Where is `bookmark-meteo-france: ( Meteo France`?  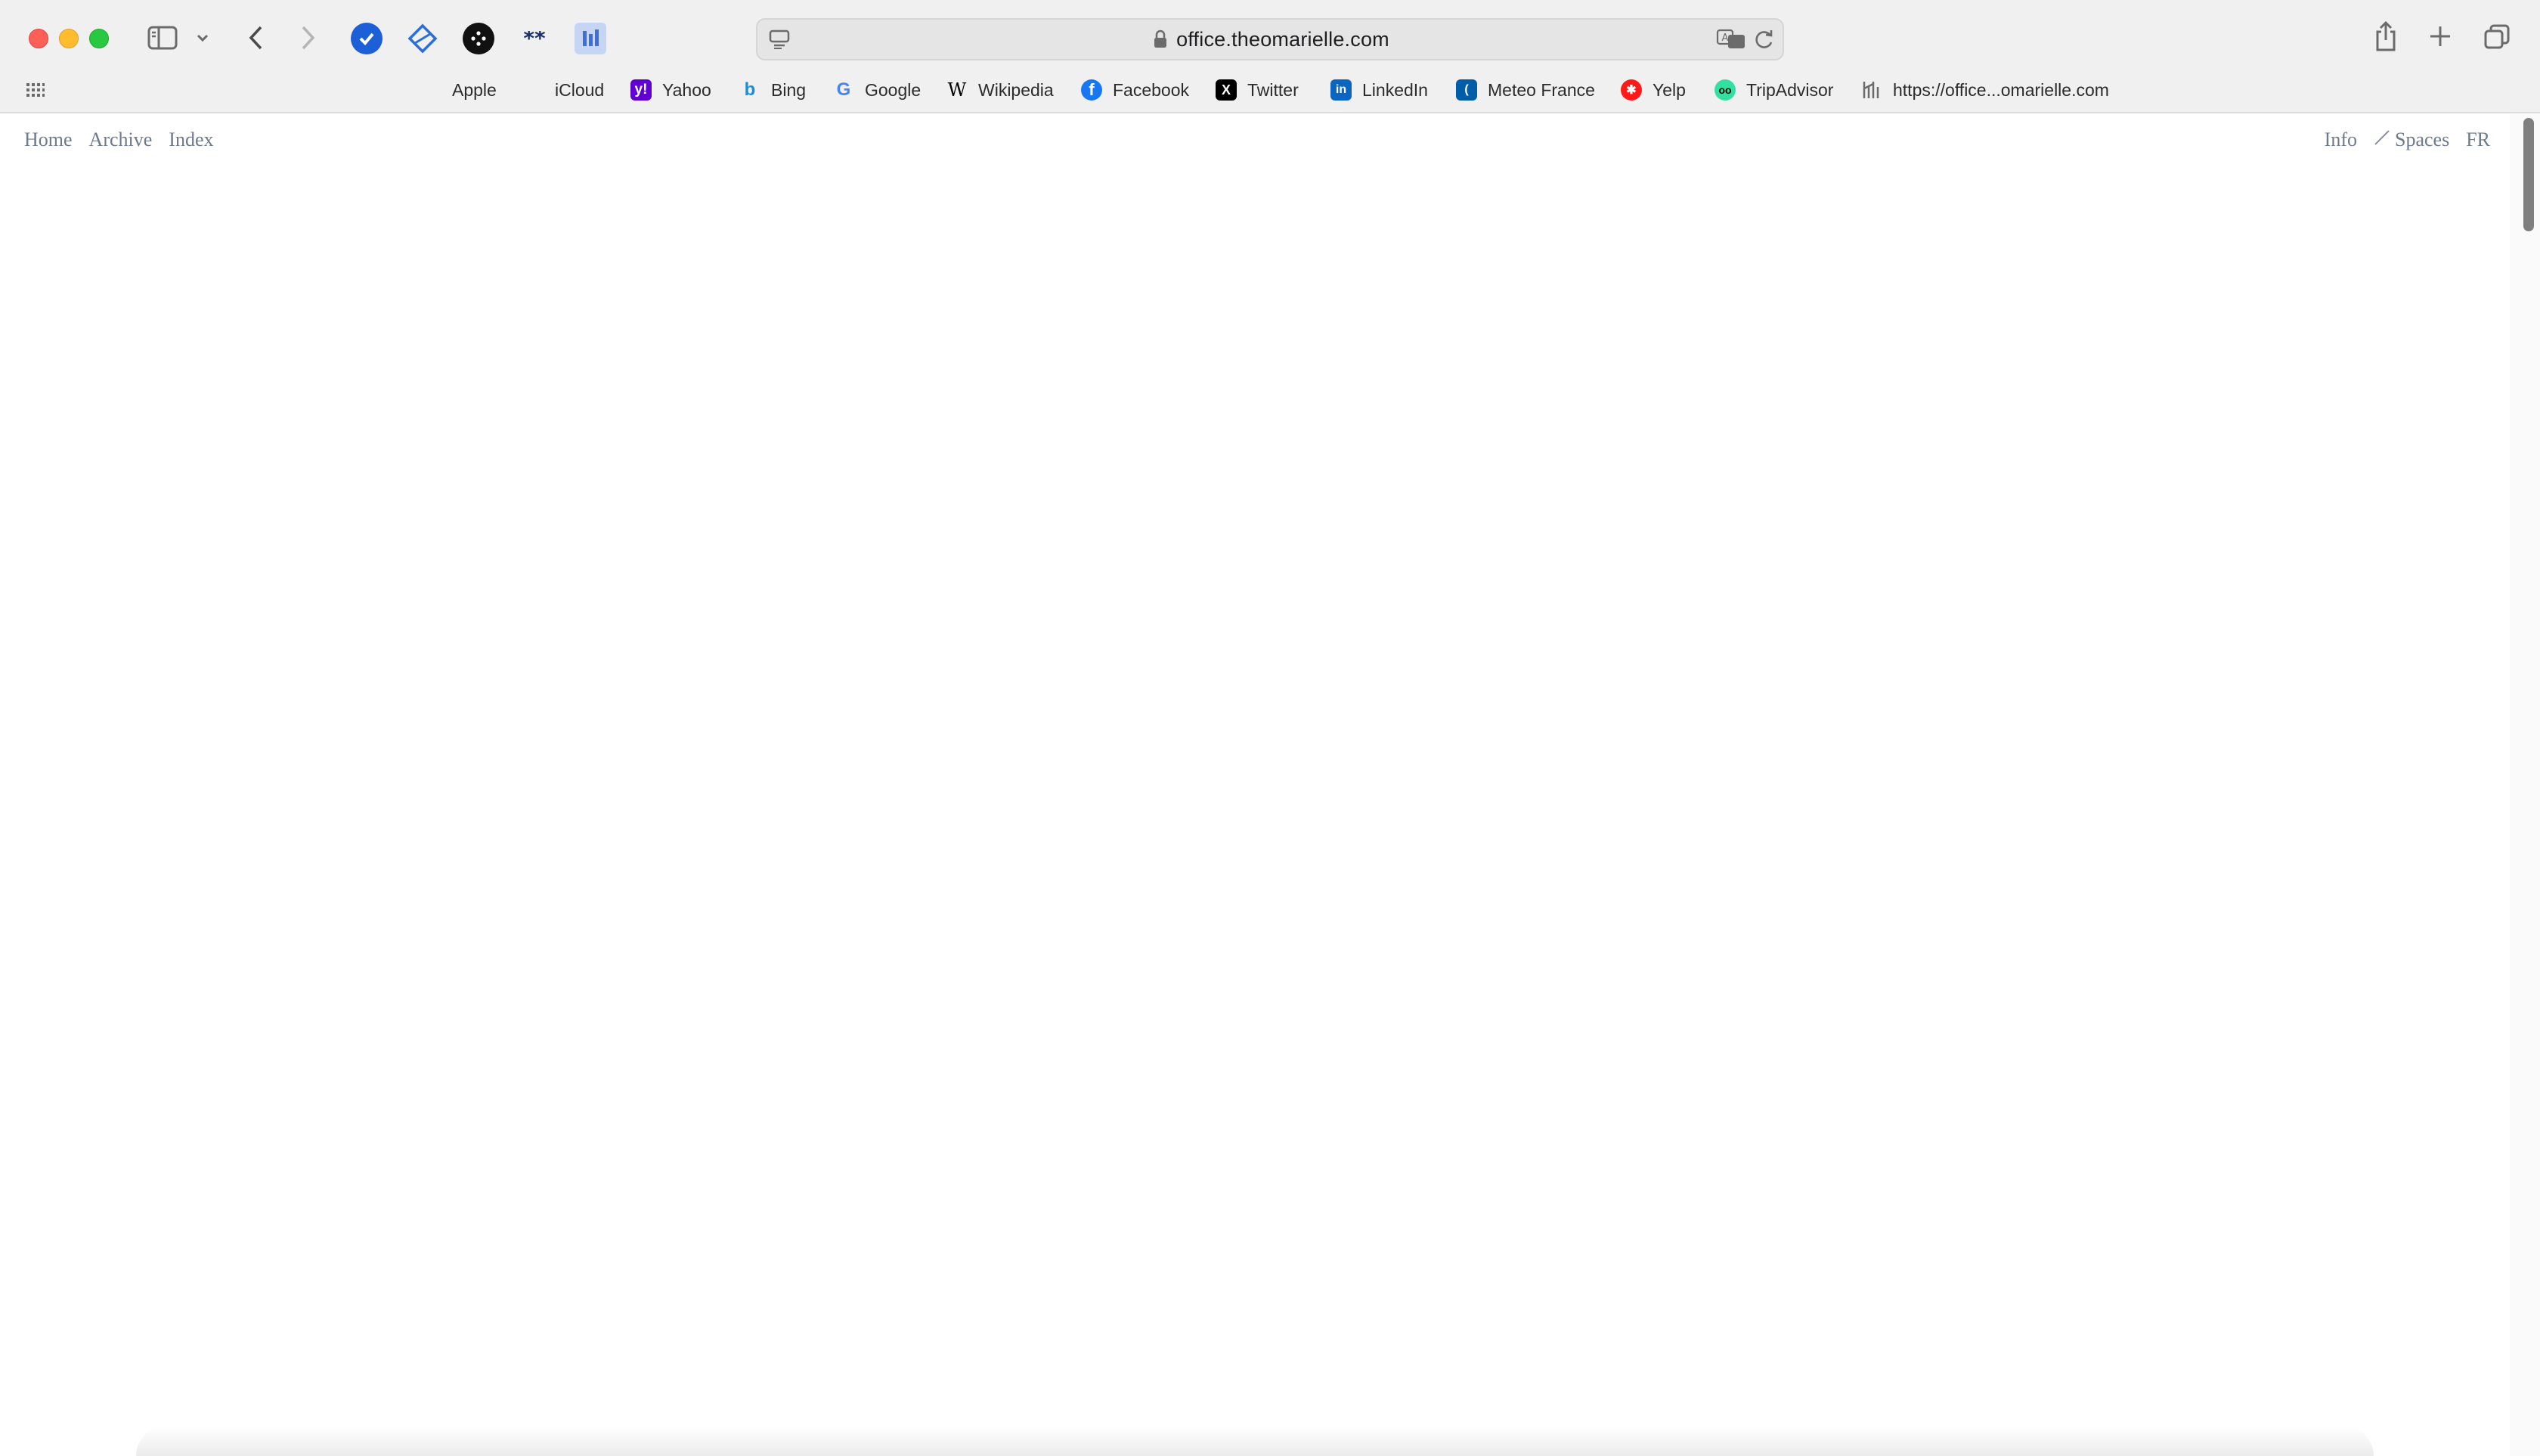 bookmark-meteo-france: ( Meteo France is located at coordinates (1526, 90).